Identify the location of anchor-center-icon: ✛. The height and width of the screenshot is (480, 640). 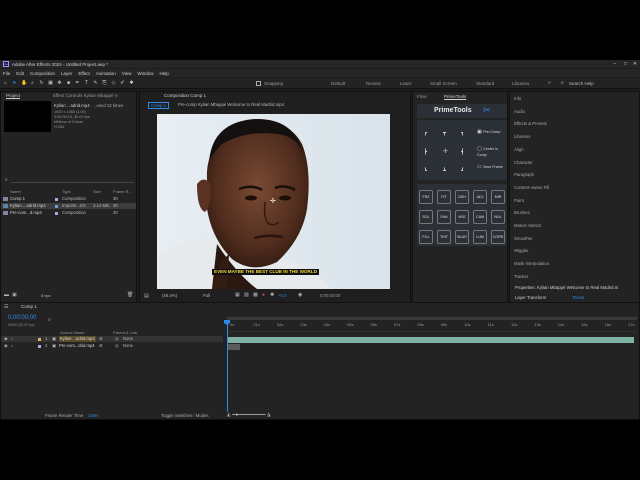
(445, 151).